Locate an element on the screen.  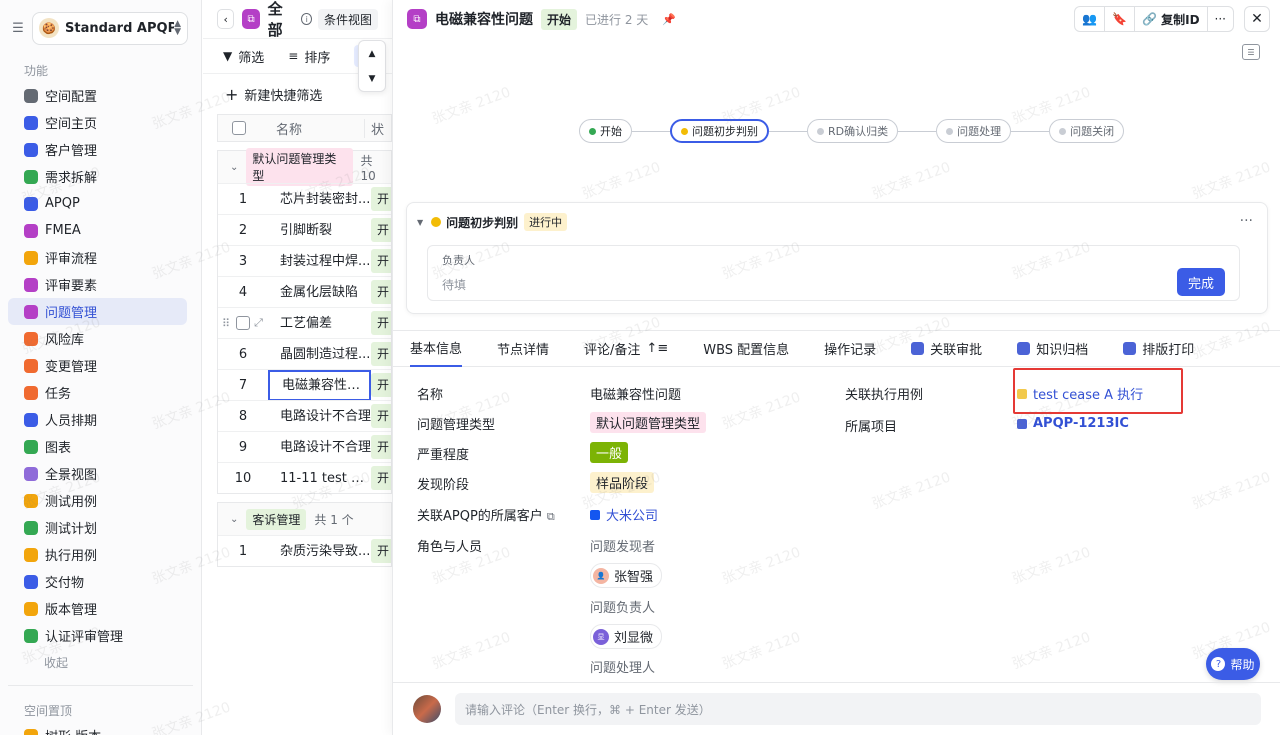
sort-order-icon: ↑≡ is located at coordinates (657, 348).